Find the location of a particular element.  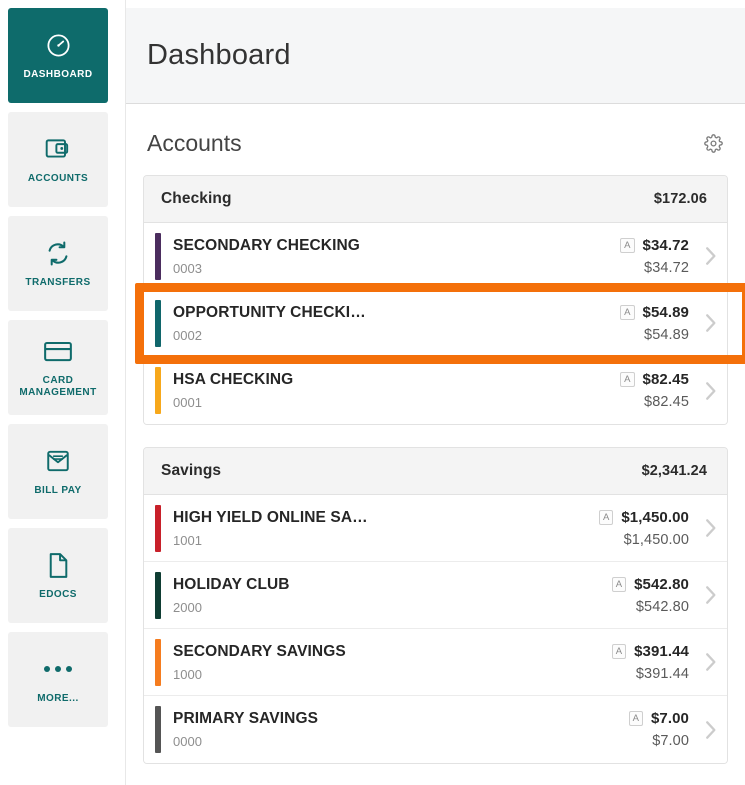

account-available-balance: $54.89 is located at coordinates (666, 334).